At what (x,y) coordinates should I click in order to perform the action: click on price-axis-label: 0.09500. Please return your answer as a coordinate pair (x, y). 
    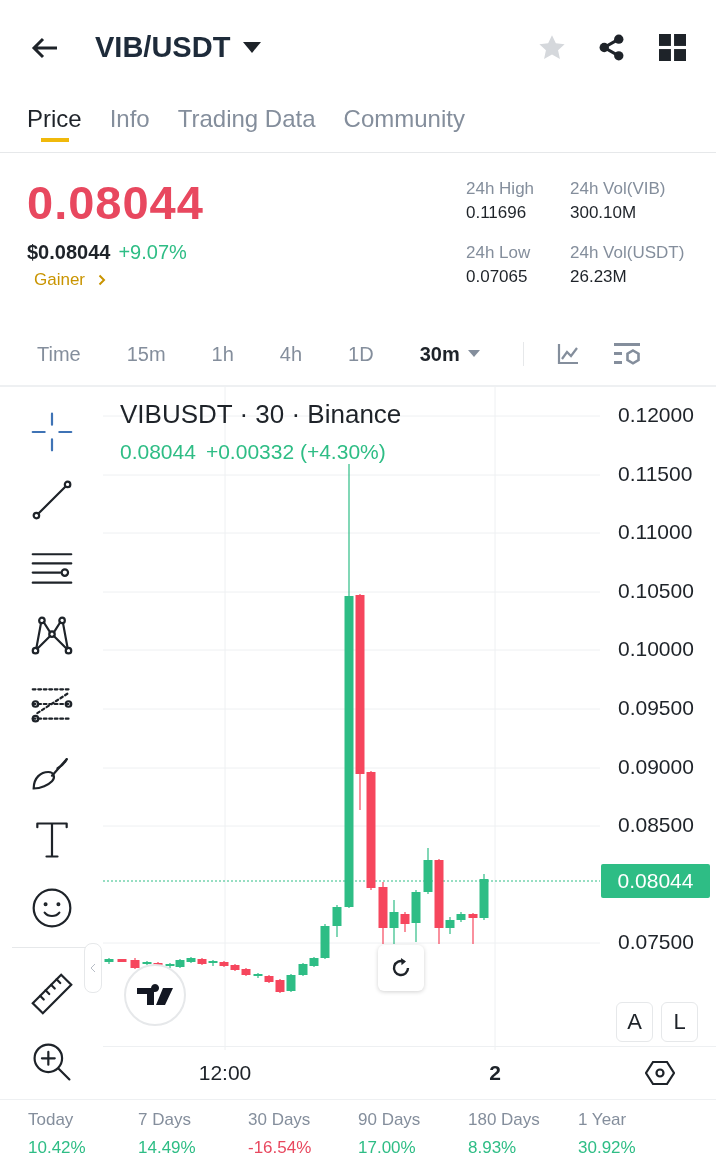
    Looking at the image, I should click on (656, 708).